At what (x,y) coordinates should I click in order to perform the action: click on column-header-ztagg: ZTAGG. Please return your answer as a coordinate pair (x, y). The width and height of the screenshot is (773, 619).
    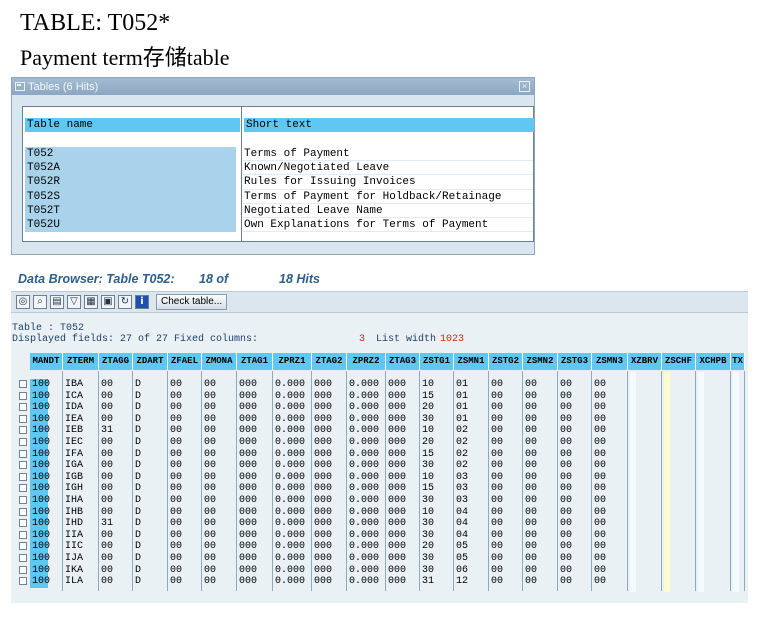
    Looking at the image, I should click on (116, 361).